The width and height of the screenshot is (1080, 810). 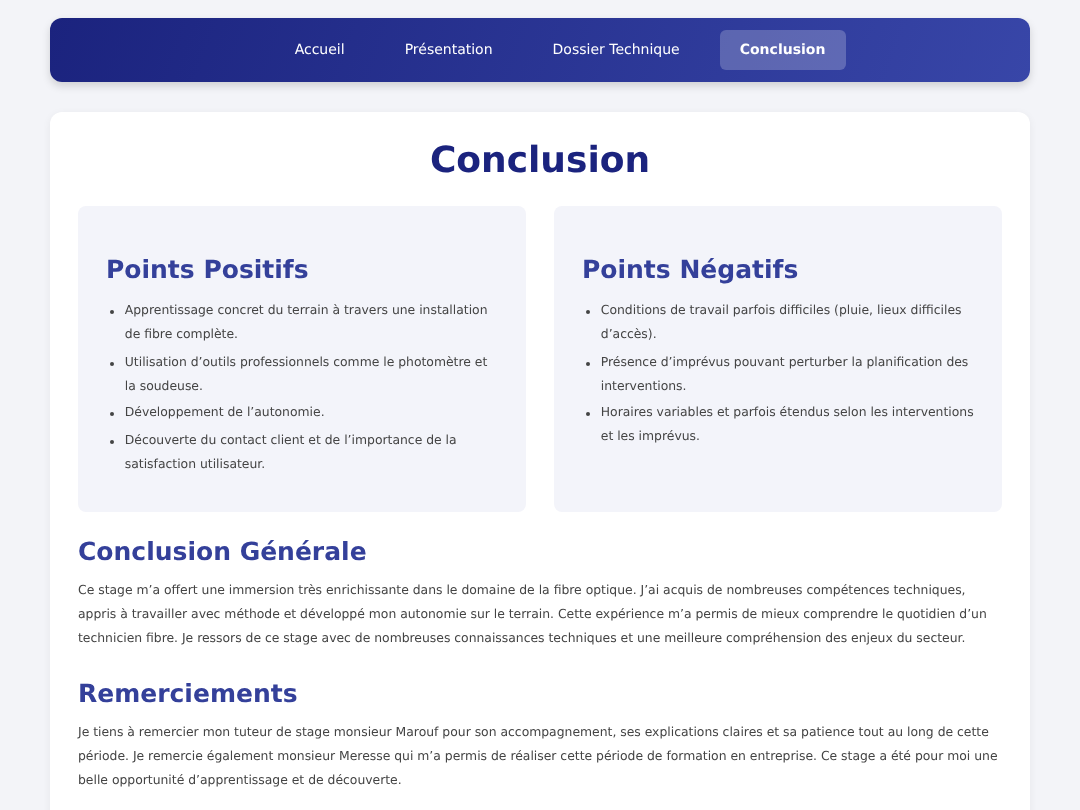 What do you see at coordinates (223, 551) in the screenshot?
I see `section-heading: Conclusion Générale` at bounding box center [223, 551].